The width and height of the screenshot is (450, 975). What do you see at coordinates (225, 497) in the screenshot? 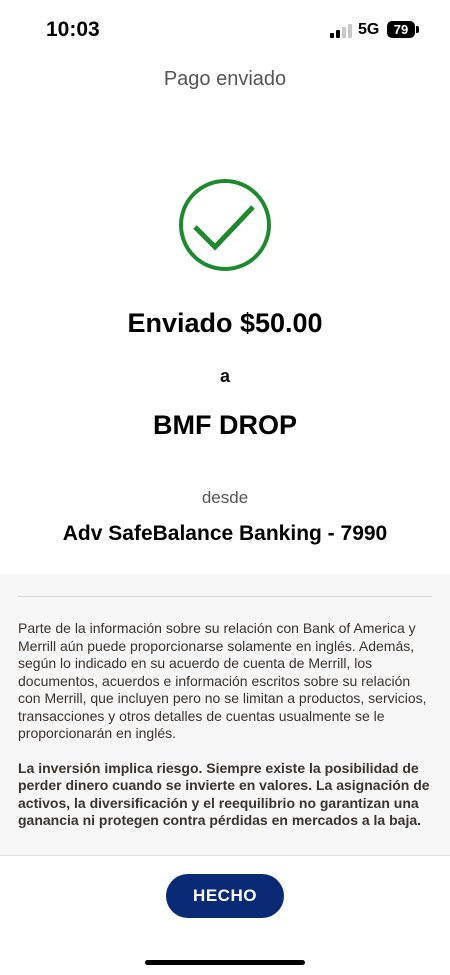
I see `from-label: desde` at bounding box center [225, 497].